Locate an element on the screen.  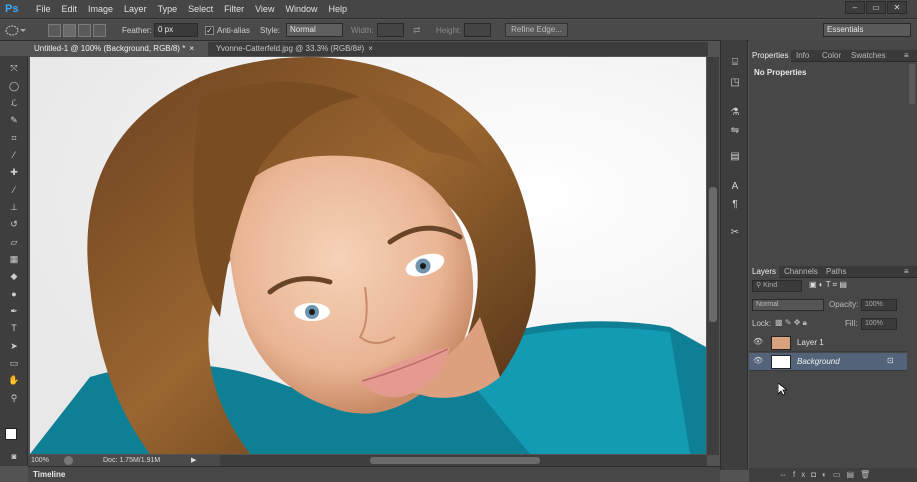
workspace-select: Essentials is located at coordinates (867, 30).